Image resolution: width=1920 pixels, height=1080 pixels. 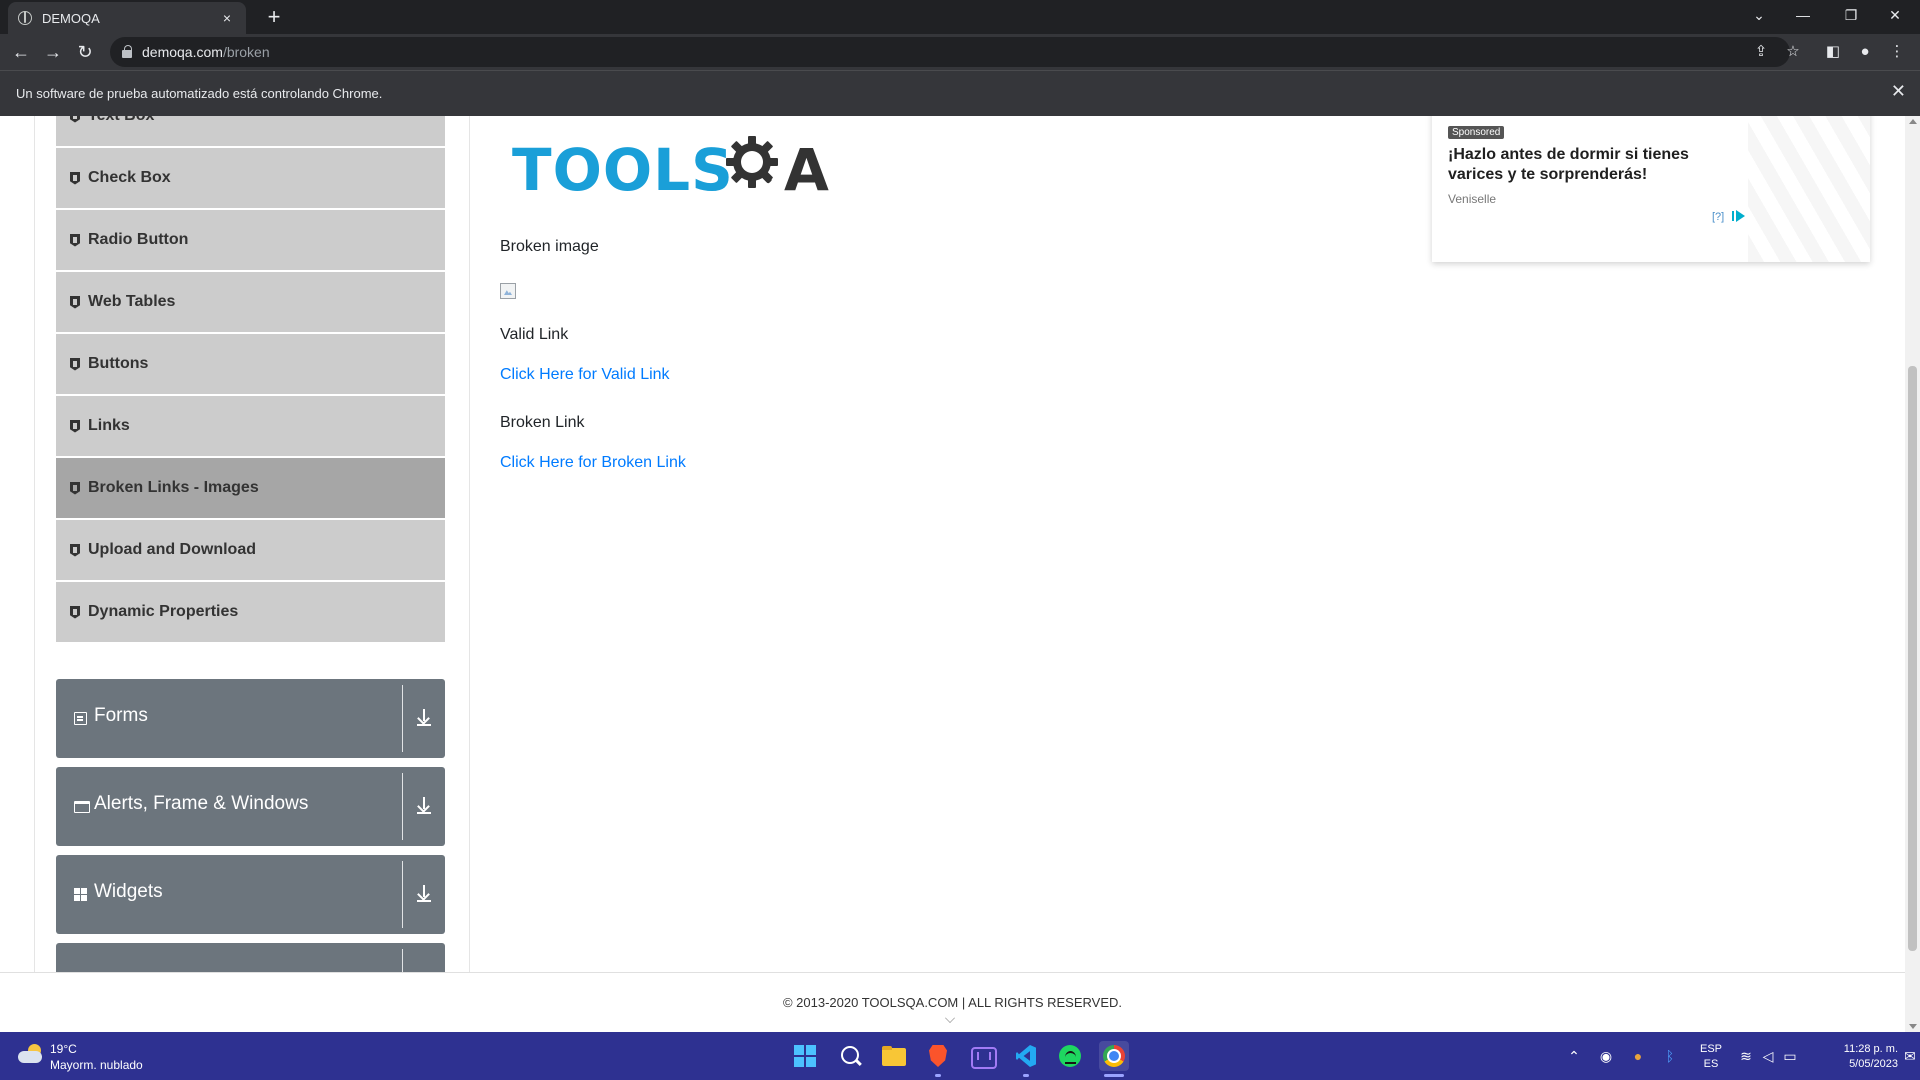 What do you see at coordinates (172, 549) in the screenshot?
I see `sidebar-item-label: Upload and Download` at bounding box center [172, 549].